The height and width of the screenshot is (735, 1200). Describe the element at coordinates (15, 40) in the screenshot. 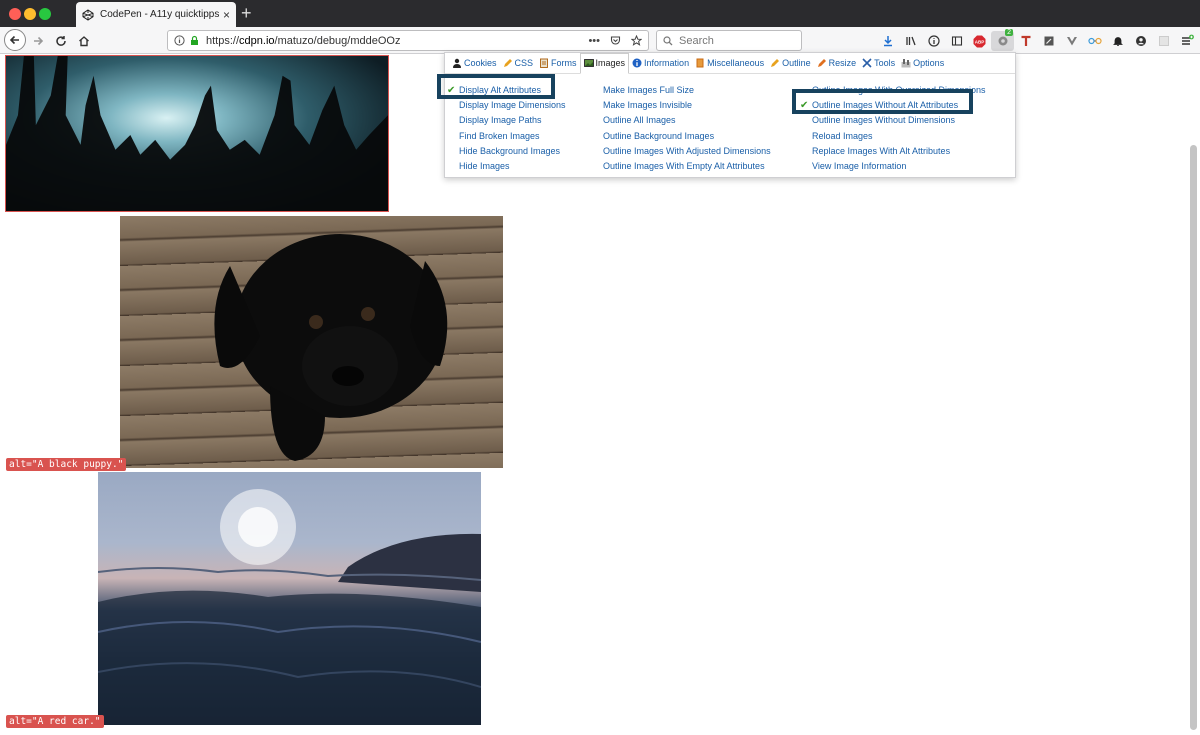

I see `back-button` at that location.